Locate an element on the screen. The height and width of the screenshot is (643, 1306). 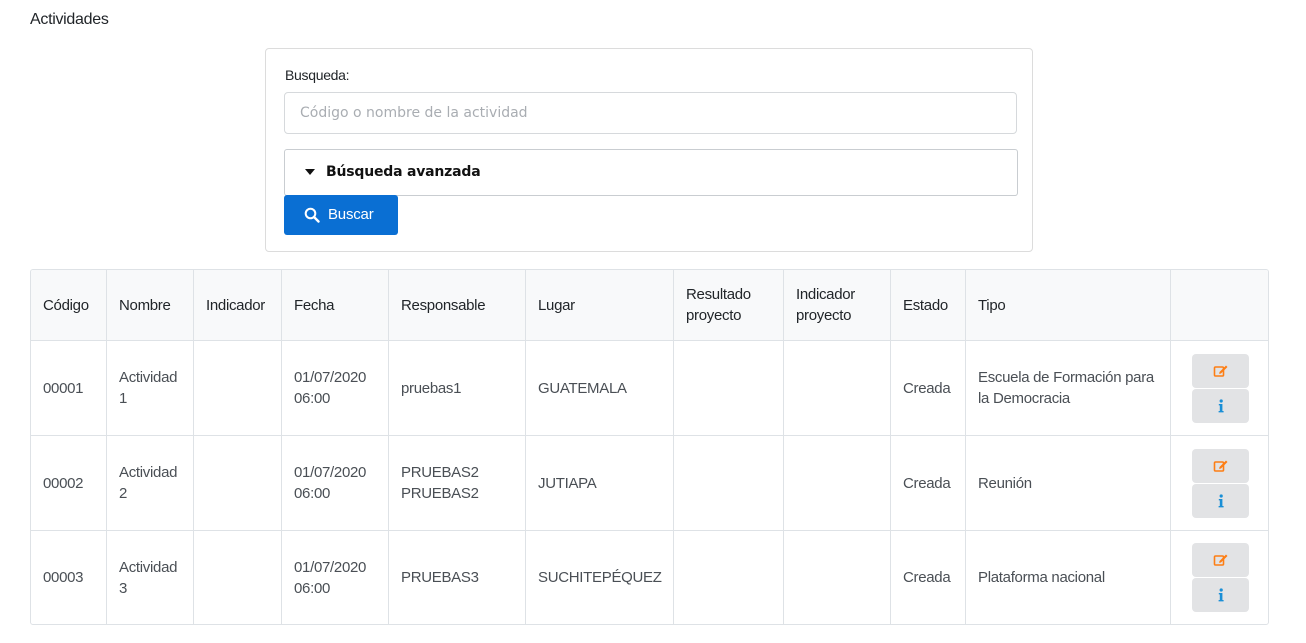
cell-lugar: GUATEMALA is located at coordinates (599, 388).